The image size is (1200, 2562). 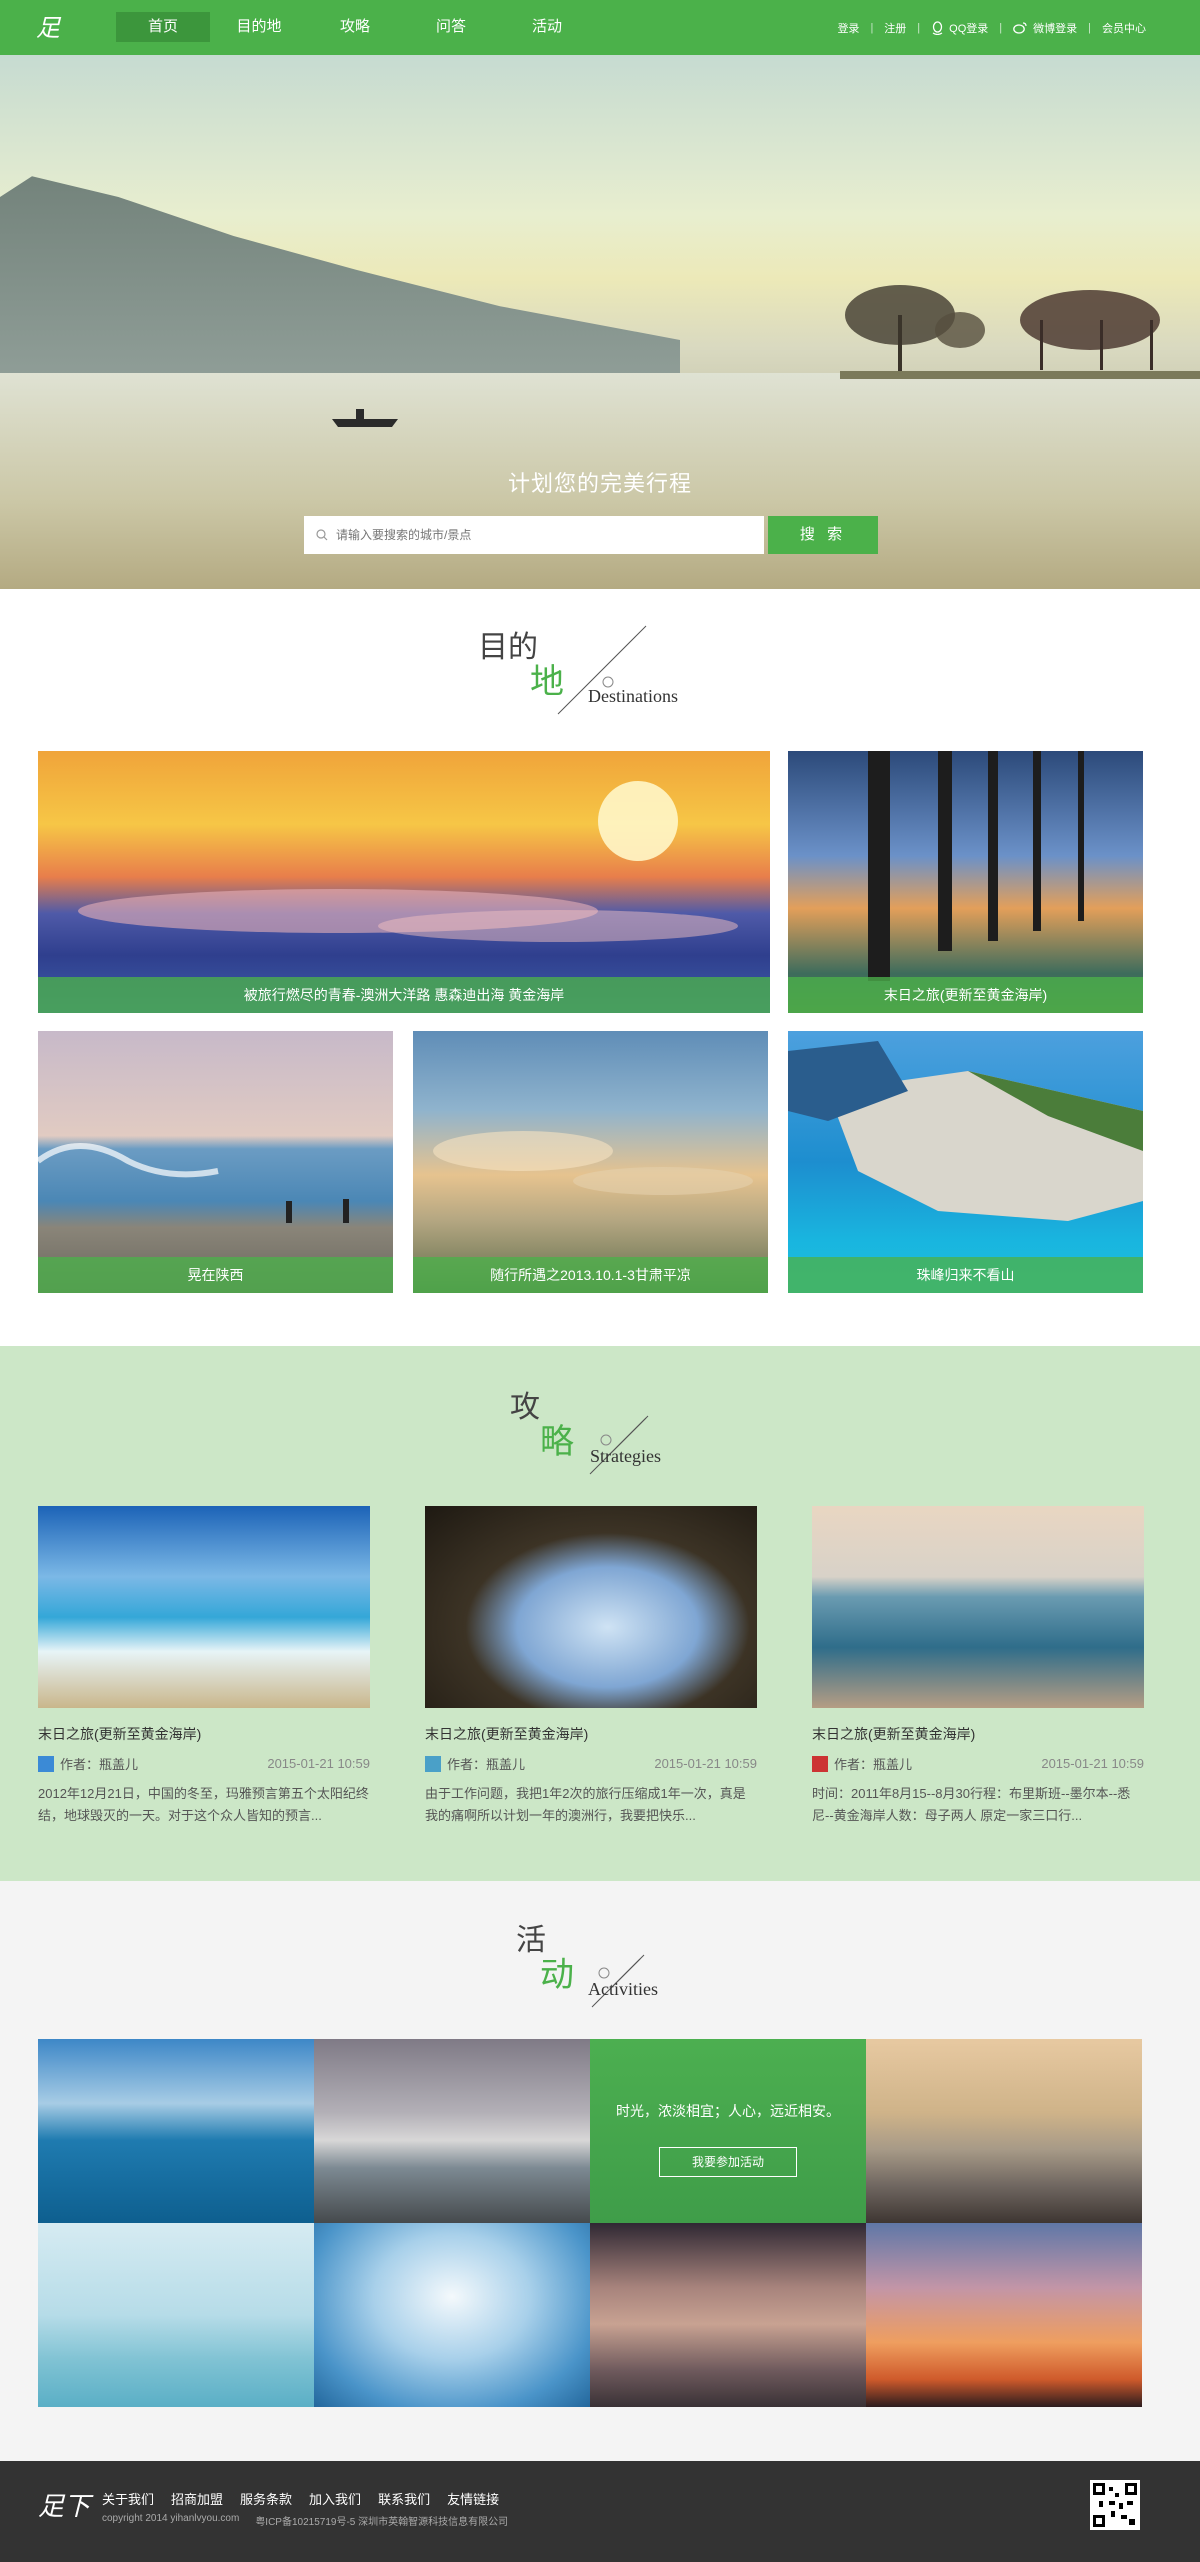 What do you see at coordinates (895, 28) in the screenshot?
I see `register-link: 注册` at bounding box center [895, 28].